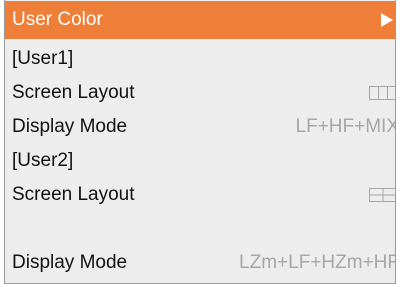 The width and height of the screenshot is (400, 287). Describe the element at coordinates (200, 126) in the screenshot. I see `menu-item-display-mode-1: Display Mode LF+HF+MIX` at that location.